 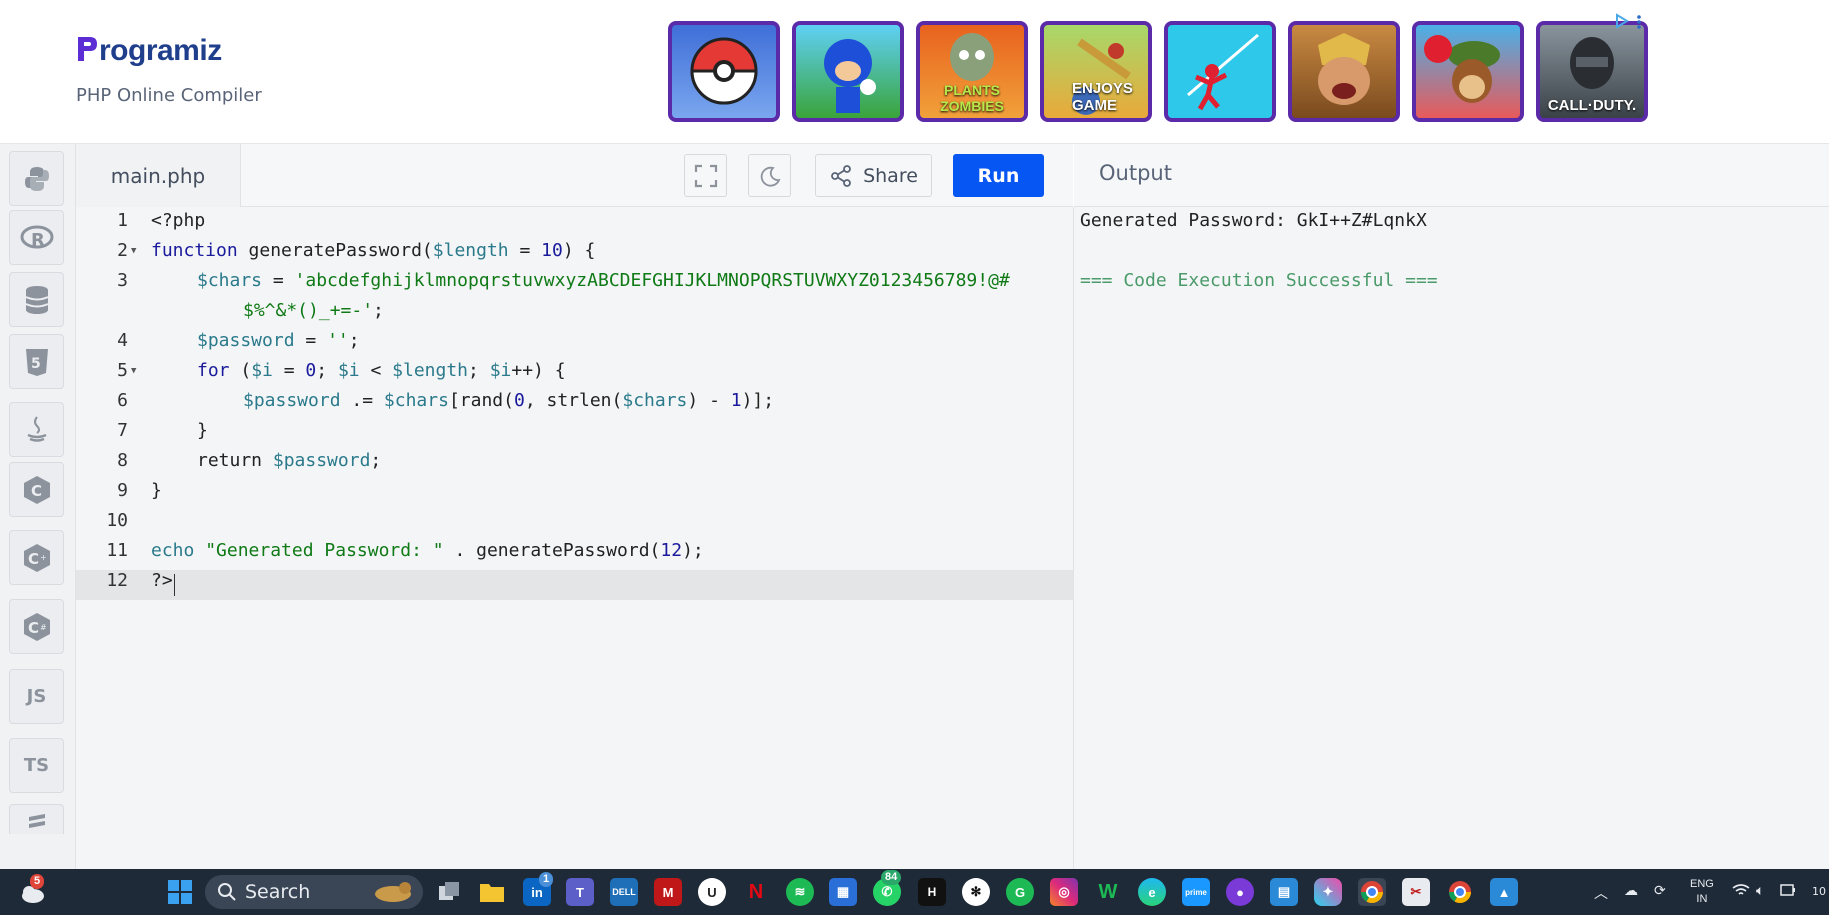 I want to click on search-label: Search, so click(x=278, y=892).